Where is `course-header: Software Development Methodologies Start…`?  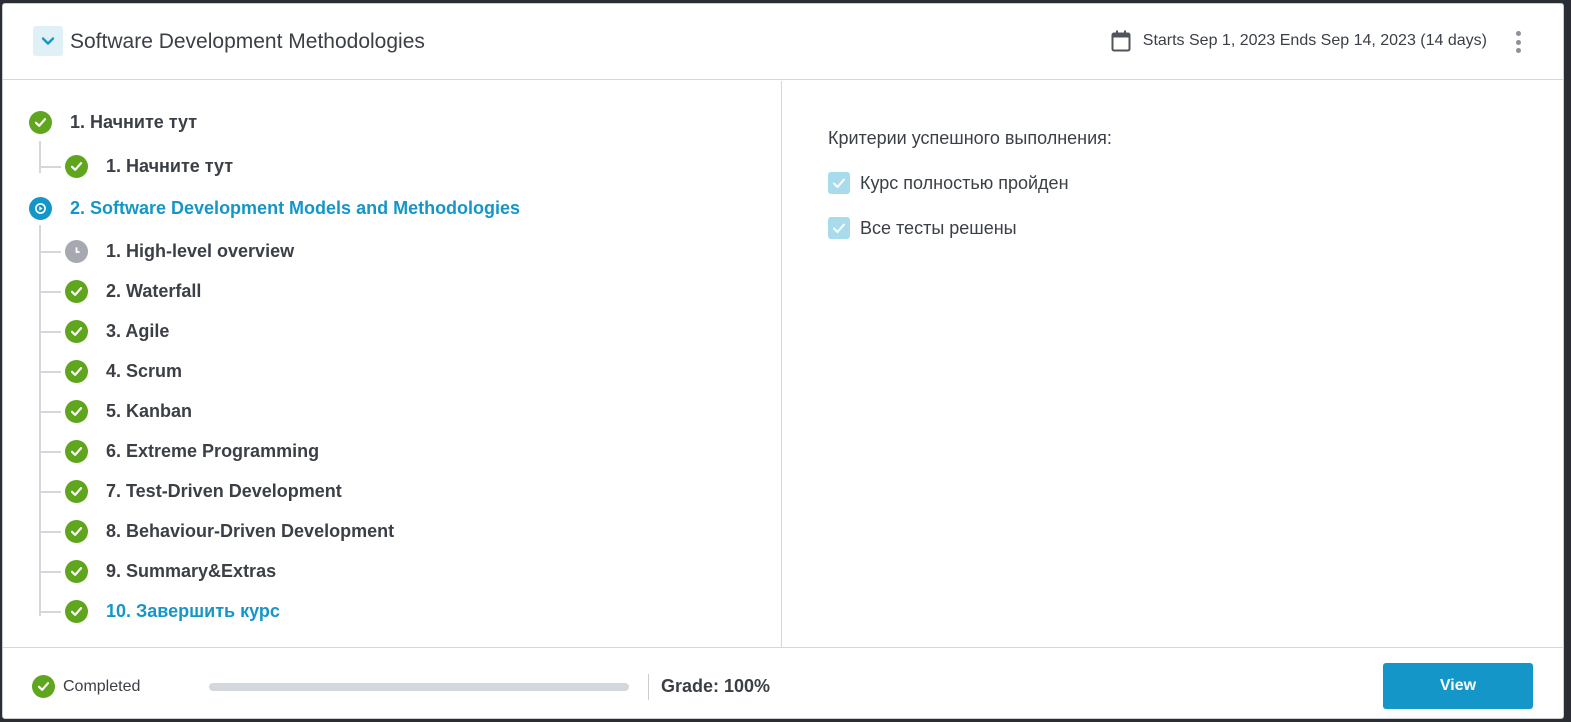 course-header: Software Development Methodologies Start… is located at coordinates (783, 42).